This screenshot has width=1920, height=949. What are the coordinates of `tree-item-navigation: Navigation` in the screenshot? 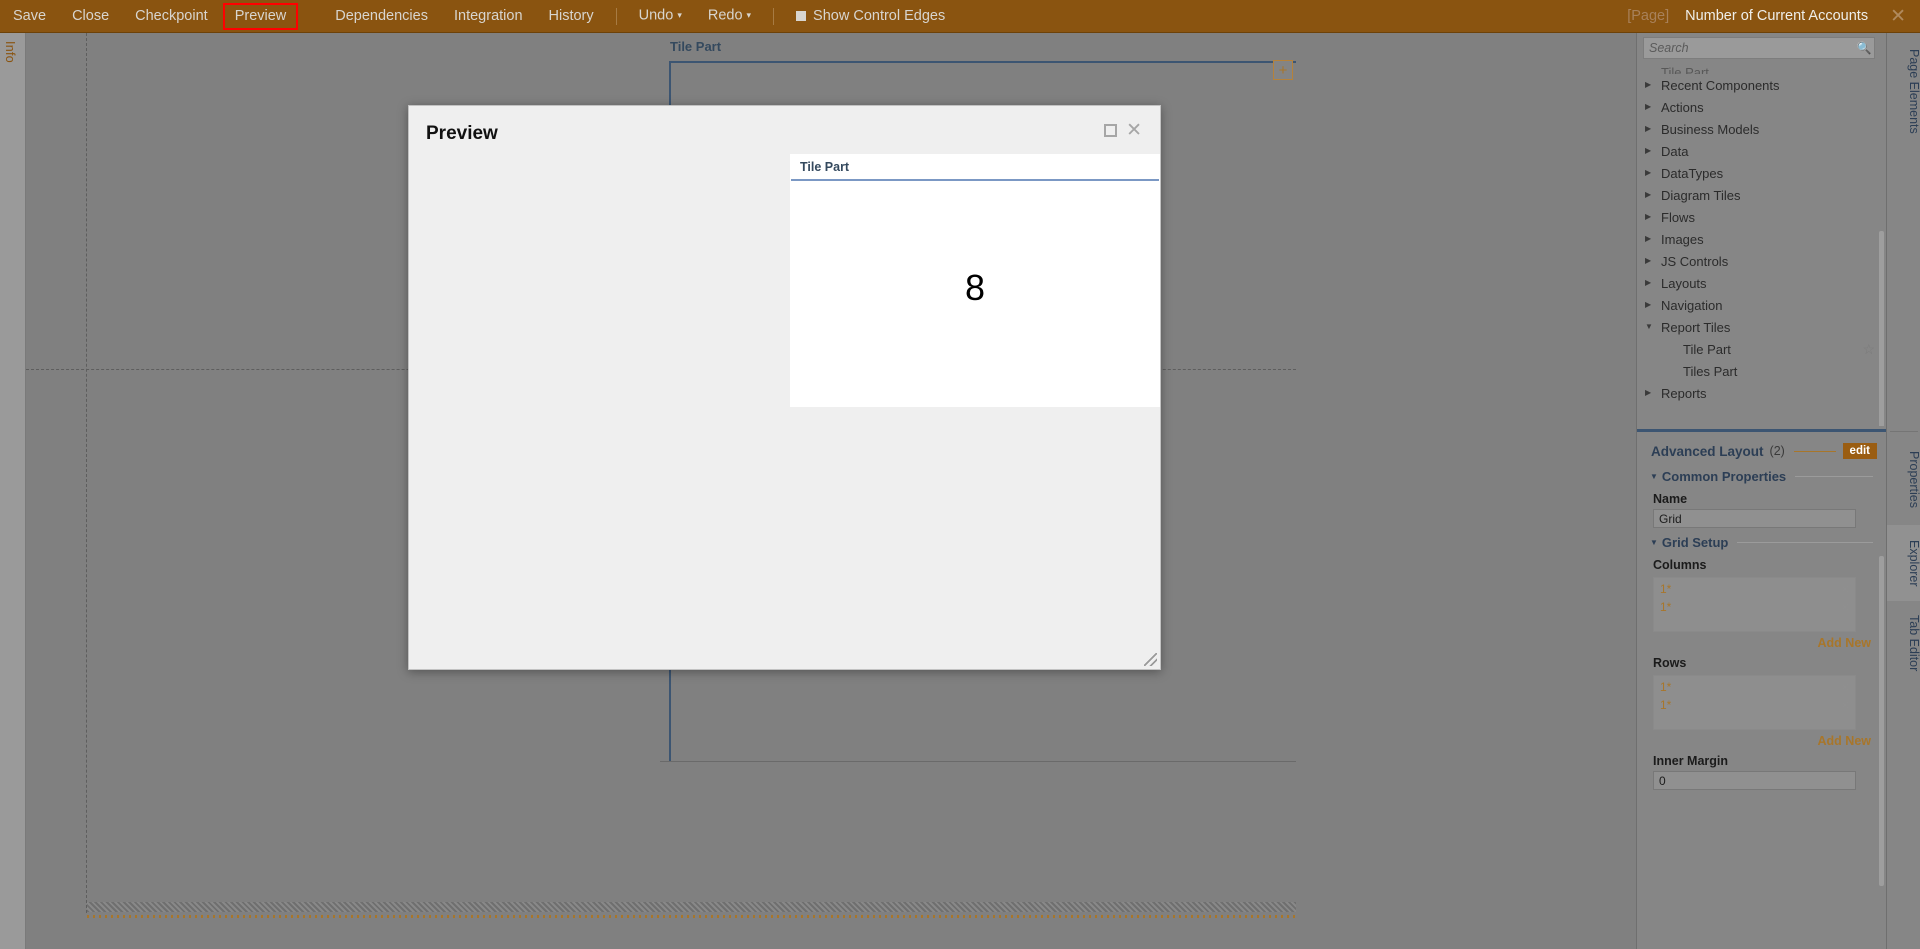 It's located at (1762, 305).